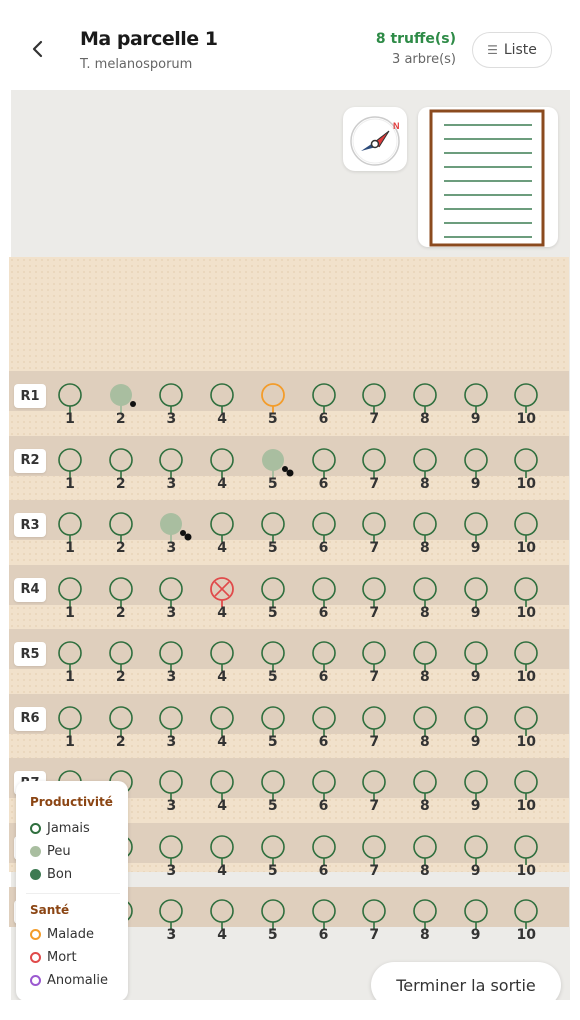  Describe the element at coordinates (273, 857) in the screenshot. I see `tree-r8-5: 5` at that location.